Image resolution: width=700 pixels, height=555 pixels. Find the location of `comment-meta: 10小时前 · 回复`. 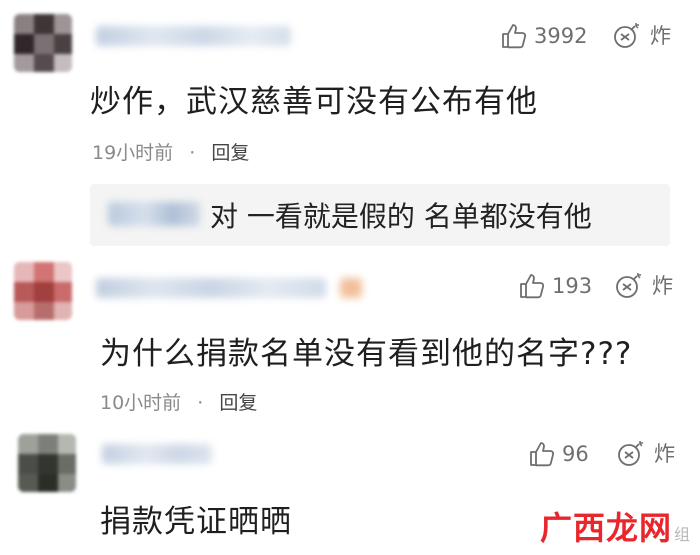

comment-meta: 10小时前 · 回复 is located at coordinates (178, 401).